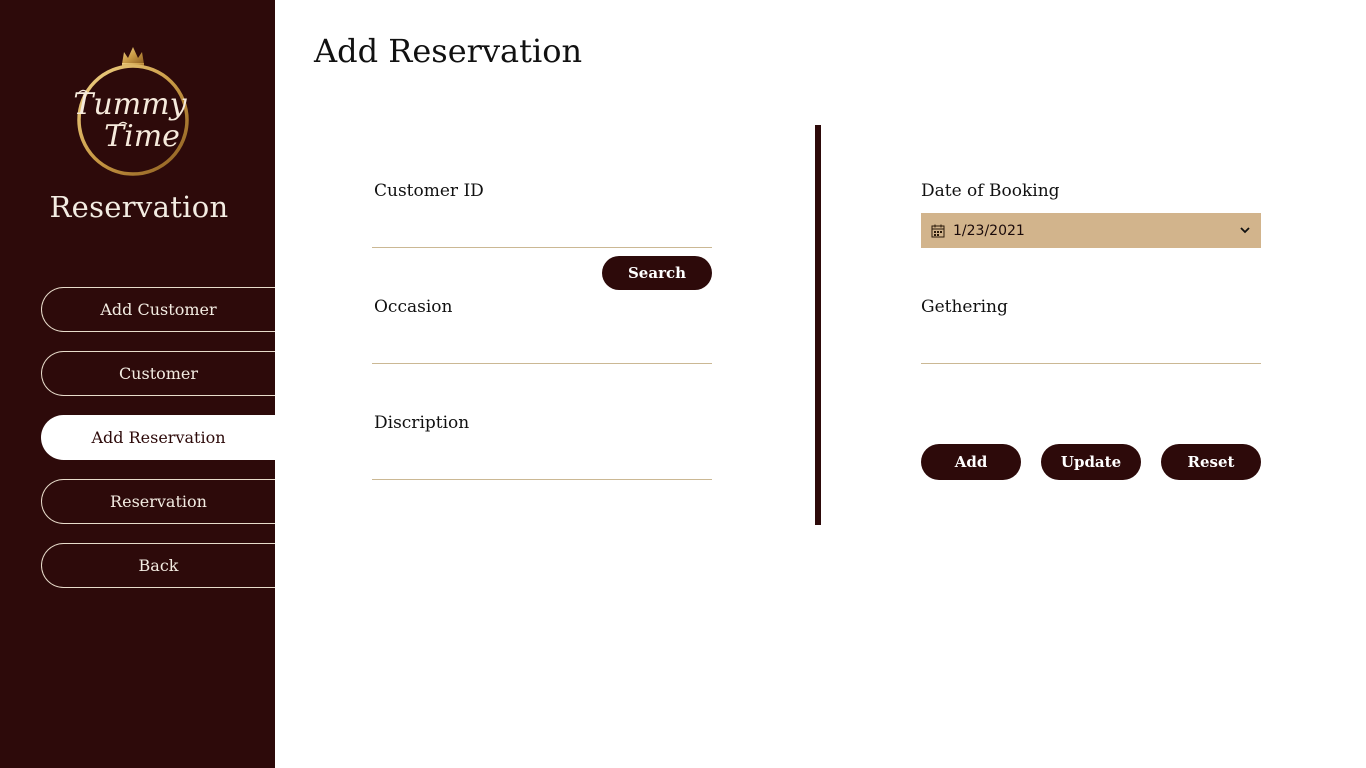 This screenshot has height=768, width=1366. Describe the element at coordinates (964, 307) in the screenshot. I see `gathering-label: Gethering` at that location.